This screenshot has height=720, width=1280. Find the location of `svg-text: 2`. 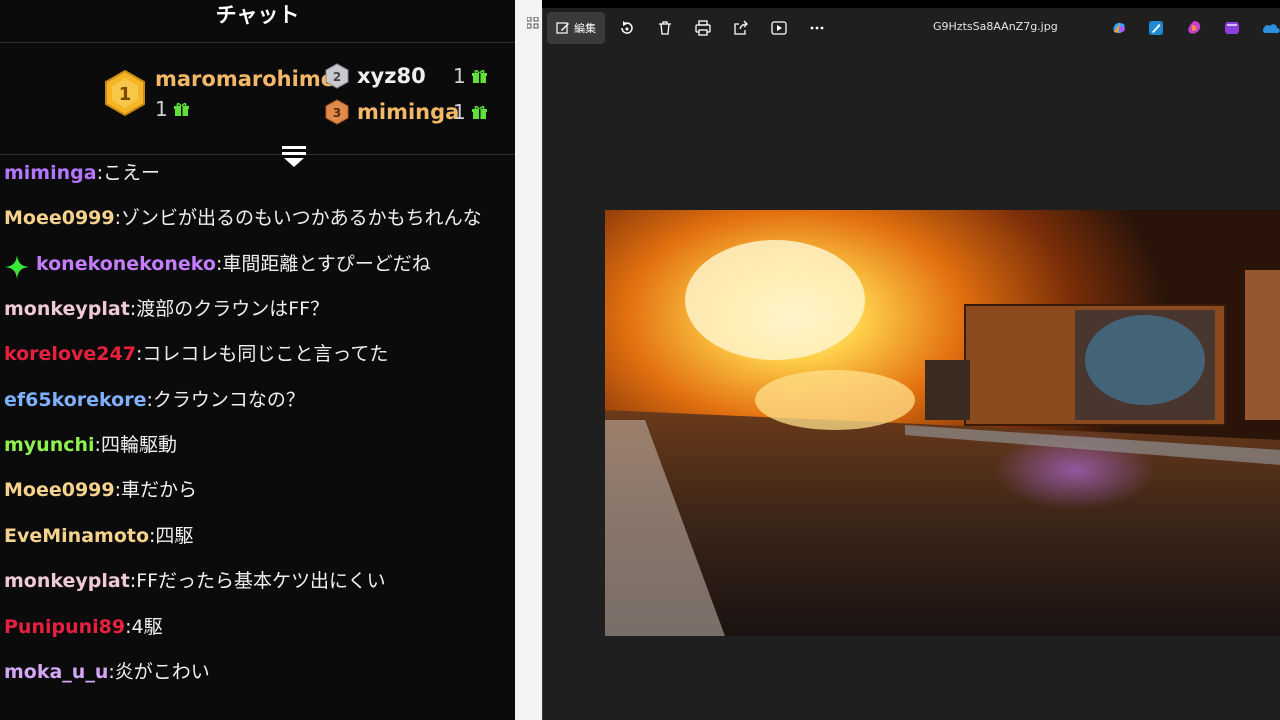

svg-text: 2 is located at coordinates (337, 77).